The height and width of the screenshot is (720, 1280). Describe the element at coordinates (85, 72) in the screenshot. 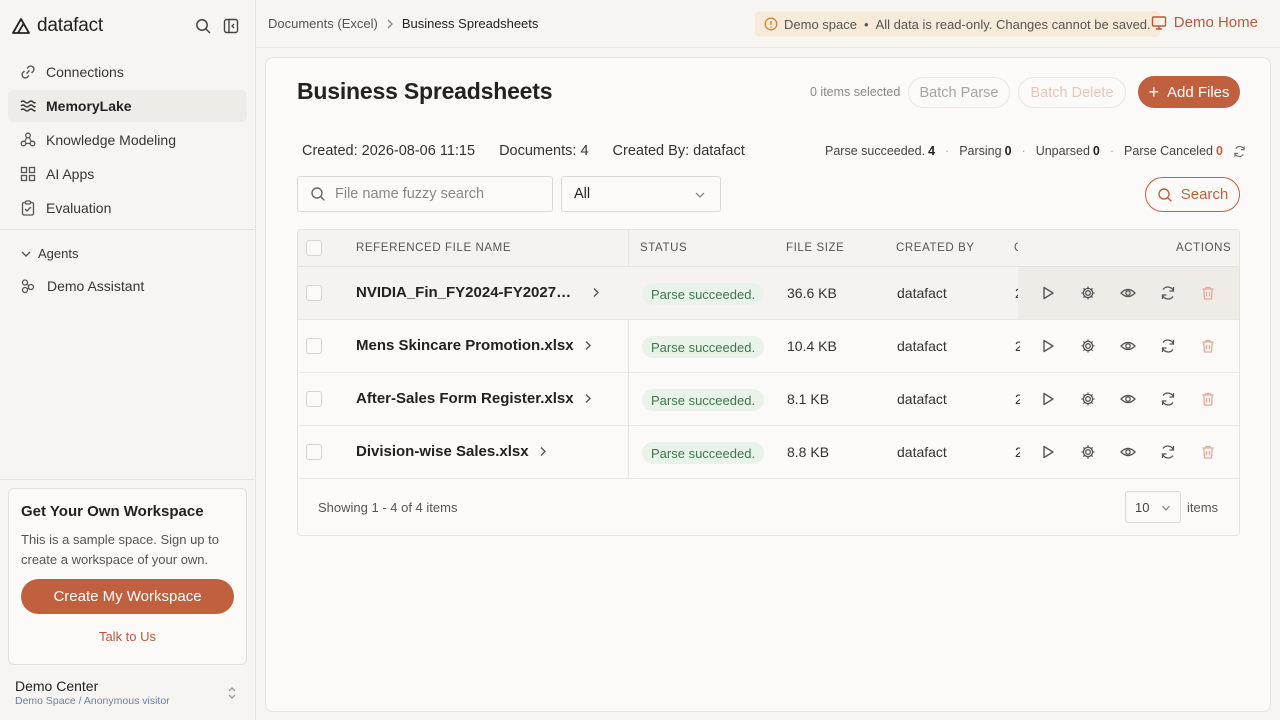

I see `sidebar-item-label: Connections` at that location.